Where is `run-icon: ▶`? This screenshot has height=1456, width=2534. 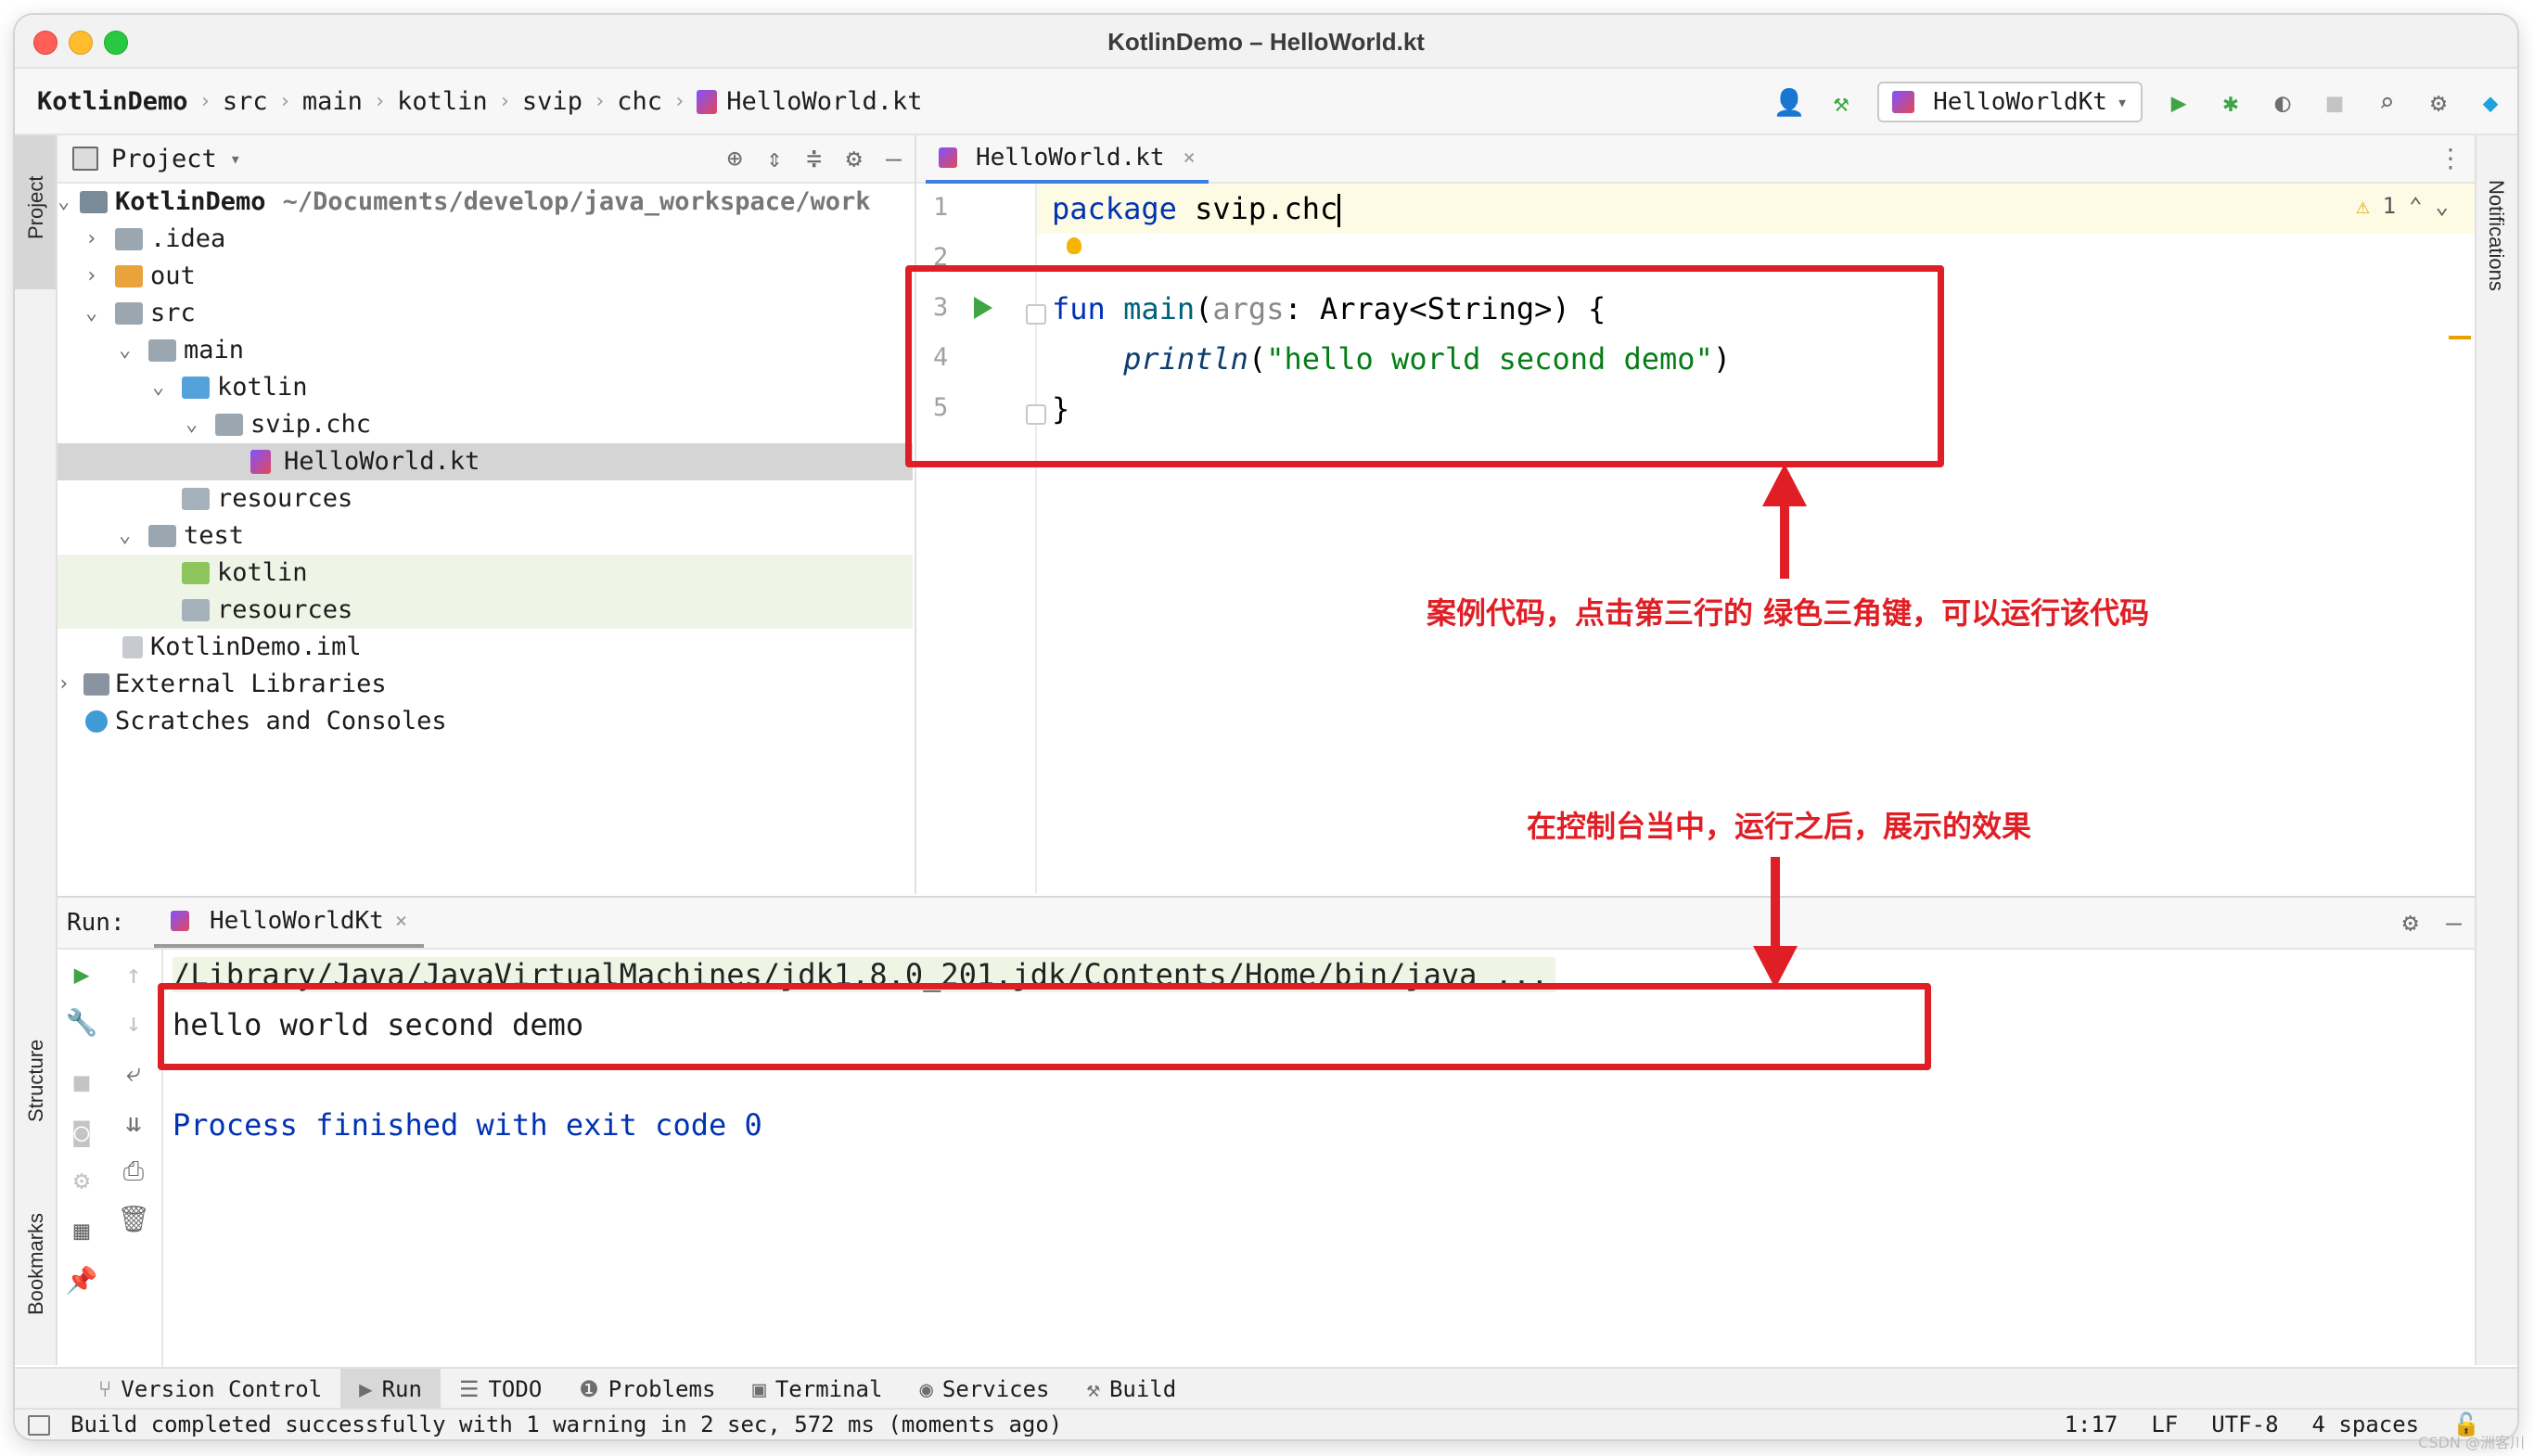
run-icon: ▶ is located at coordinates (2179, 102).